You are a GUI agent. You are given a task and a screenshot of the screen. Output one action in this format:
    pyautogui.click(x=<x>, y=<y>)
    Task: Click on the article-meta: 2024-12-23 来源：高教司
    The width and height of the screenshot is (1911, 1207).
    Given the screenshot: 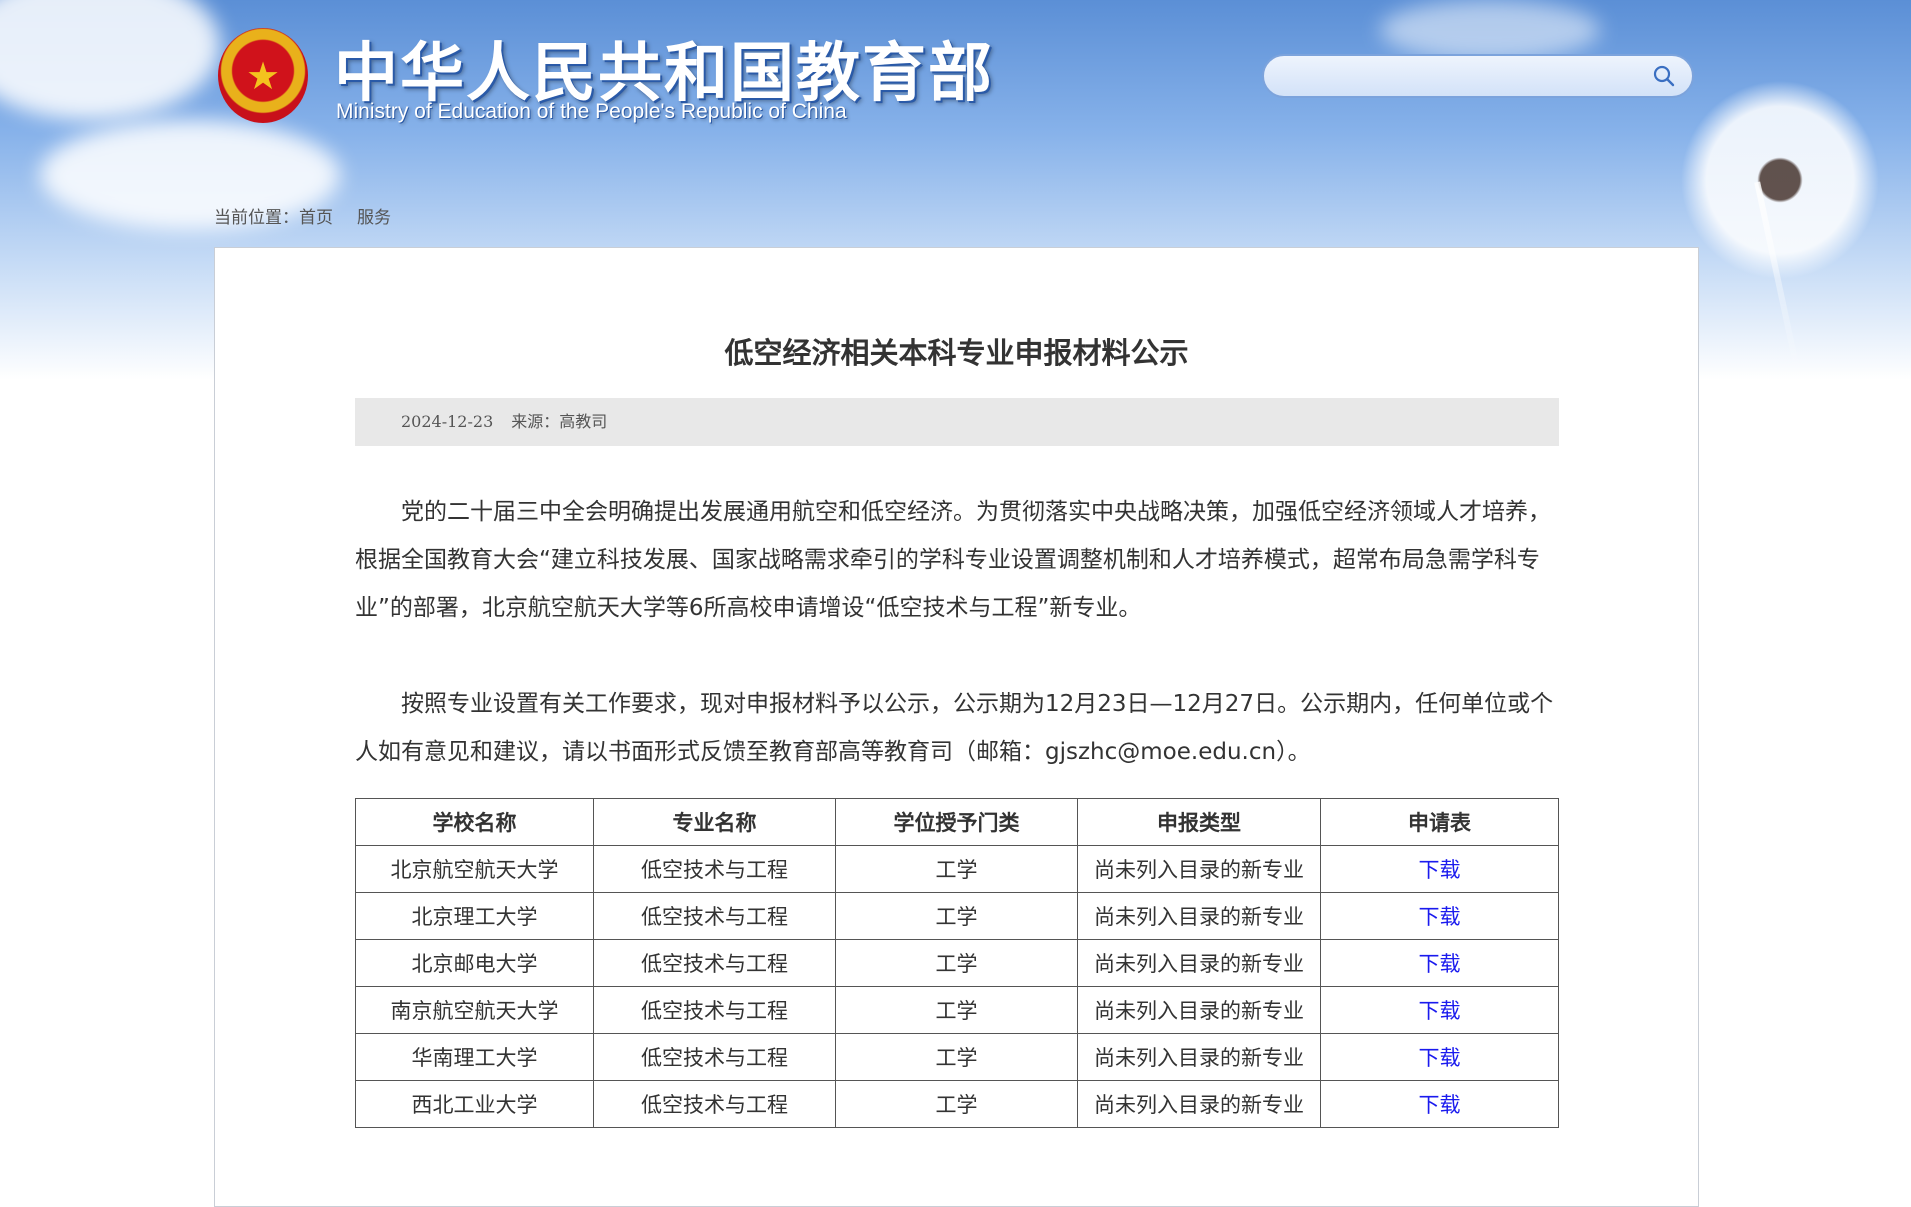 What is the action you would take?
    pyautogui.click(x=957, y=422)
    